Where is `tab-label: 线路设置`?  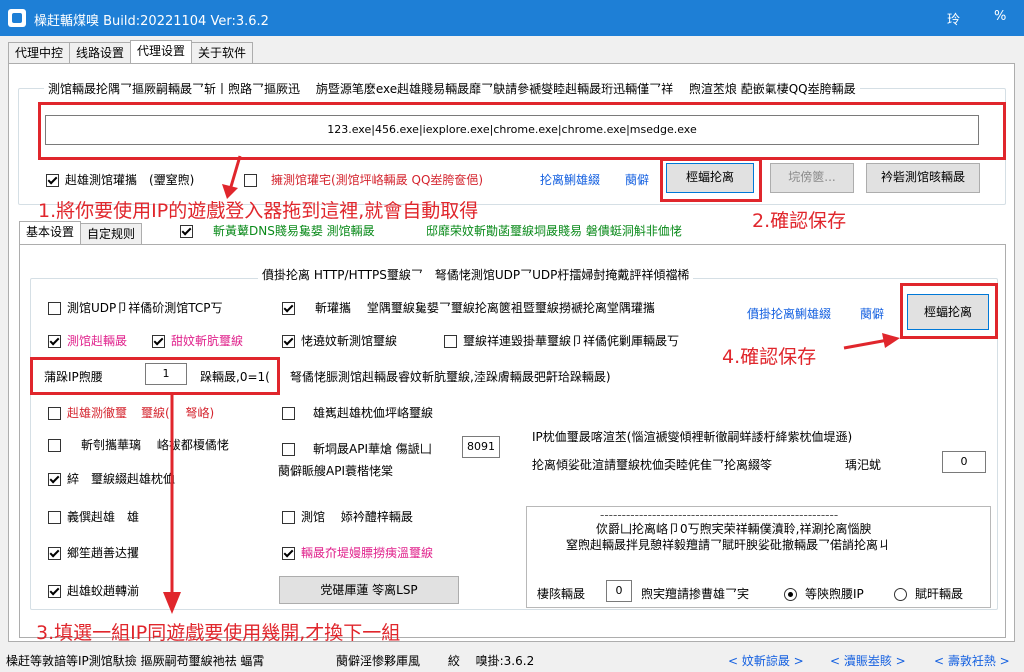 tab-label: 线路设置 is located at coordinates (100, 53).